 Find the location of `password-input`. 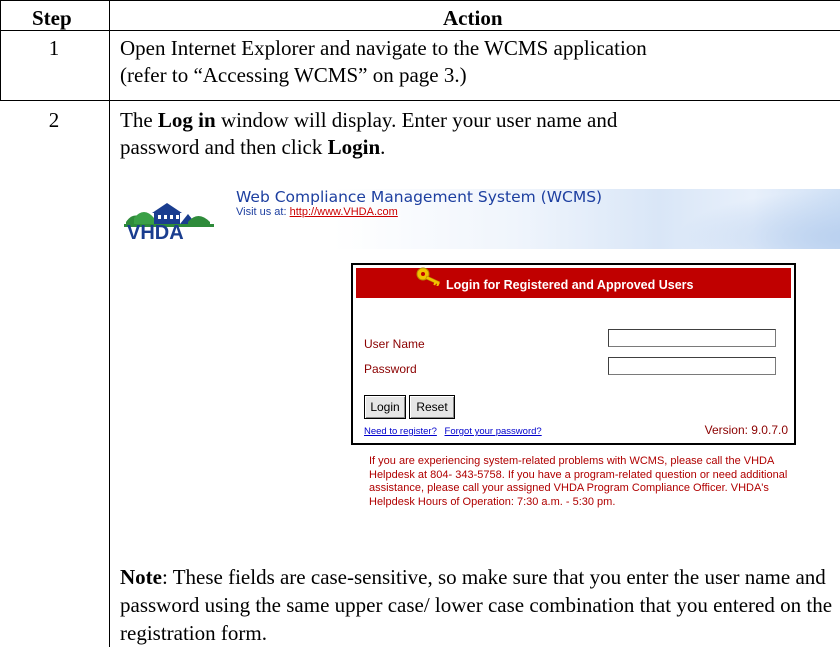

password-input is located at coordinates (692, 366).